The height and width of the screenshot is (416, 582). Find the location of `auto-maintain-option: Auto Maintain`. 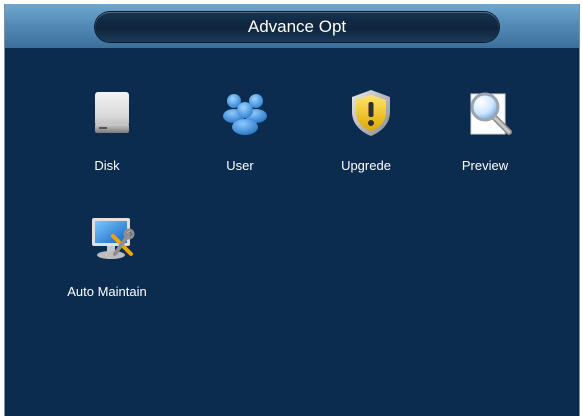

auto-maintain-option: Auto Maintain is located at coordinates (107, 259).